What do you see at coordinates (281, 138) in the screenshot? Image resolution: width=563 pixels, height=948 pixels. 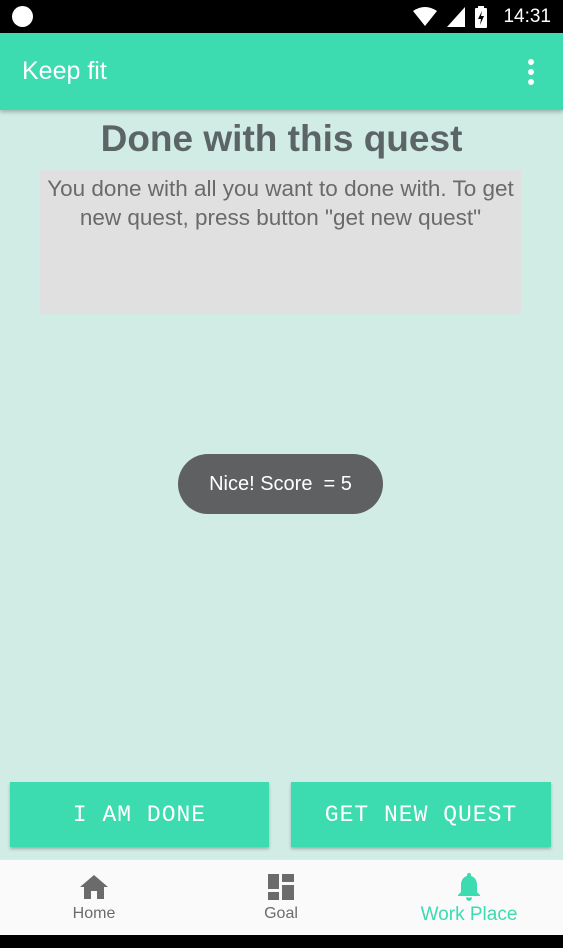 I see `quest-title: Done with this quest` at bounding box center [281, 138].